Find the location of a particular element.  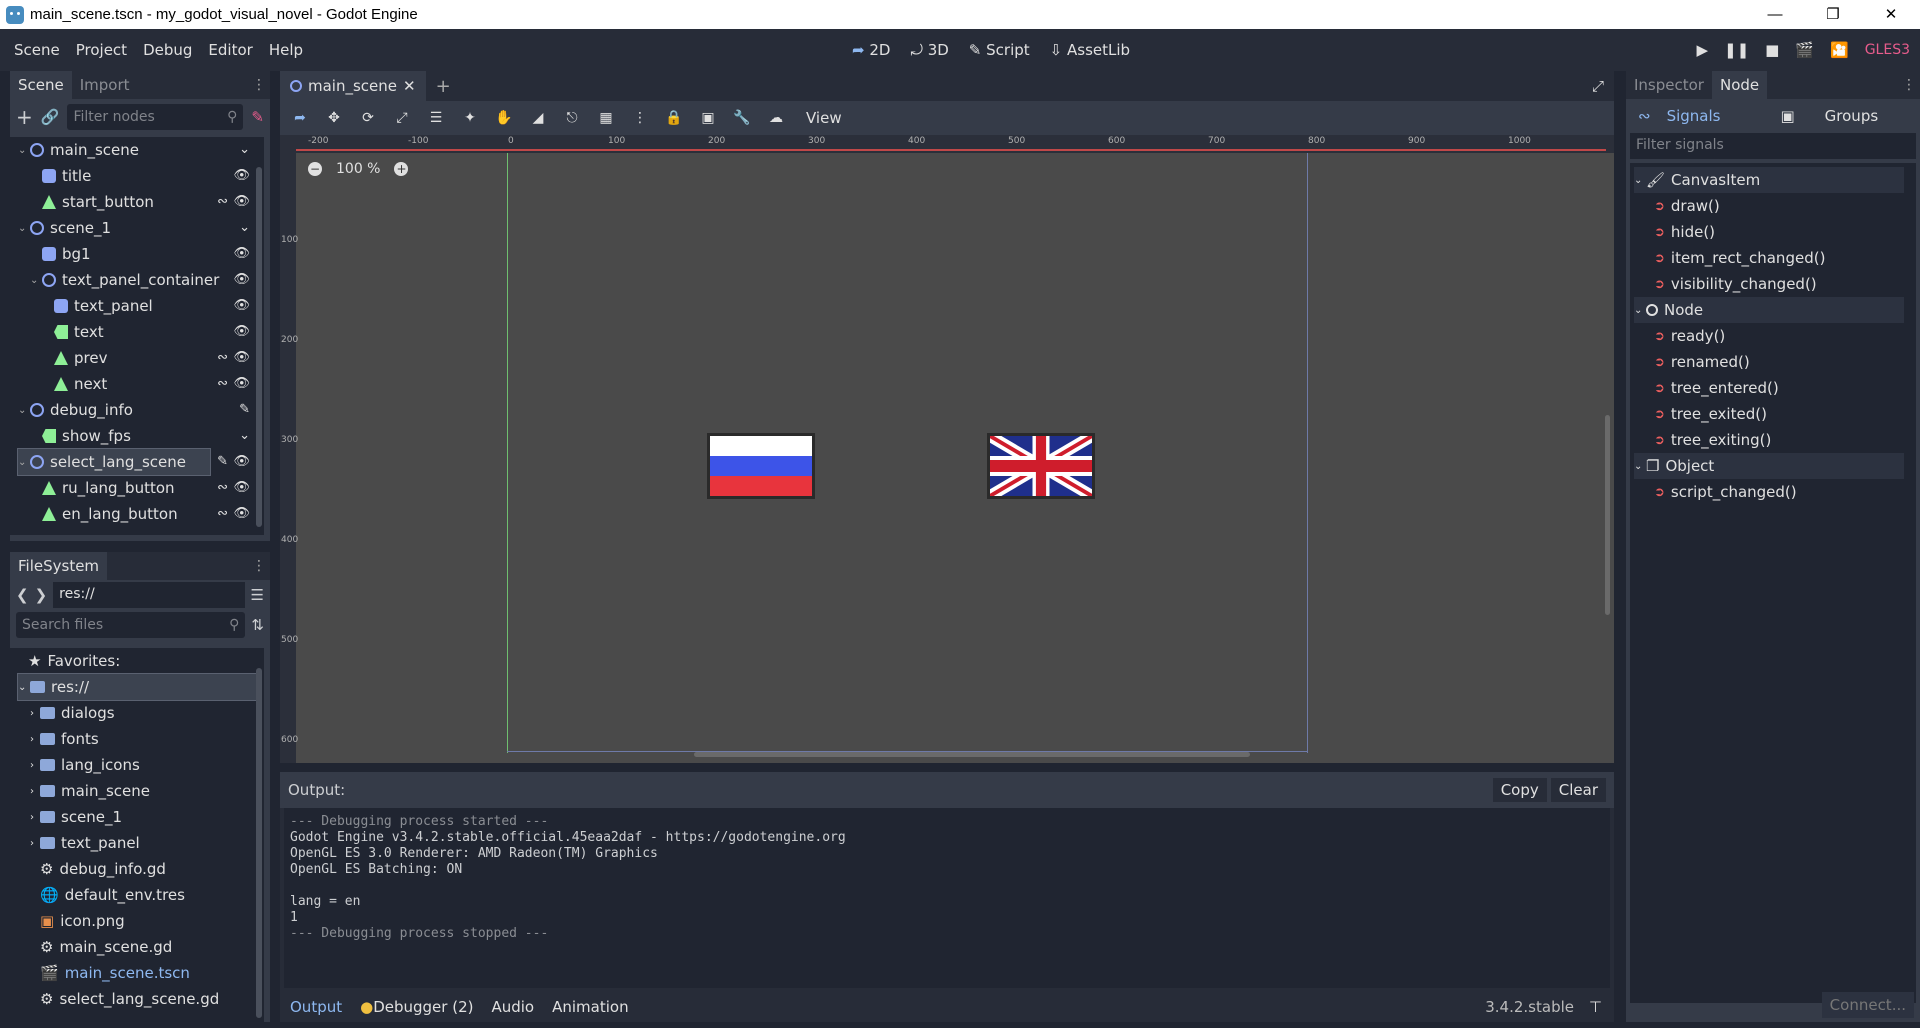

stop-icon: ■ is located at coordinates (1772, 50).